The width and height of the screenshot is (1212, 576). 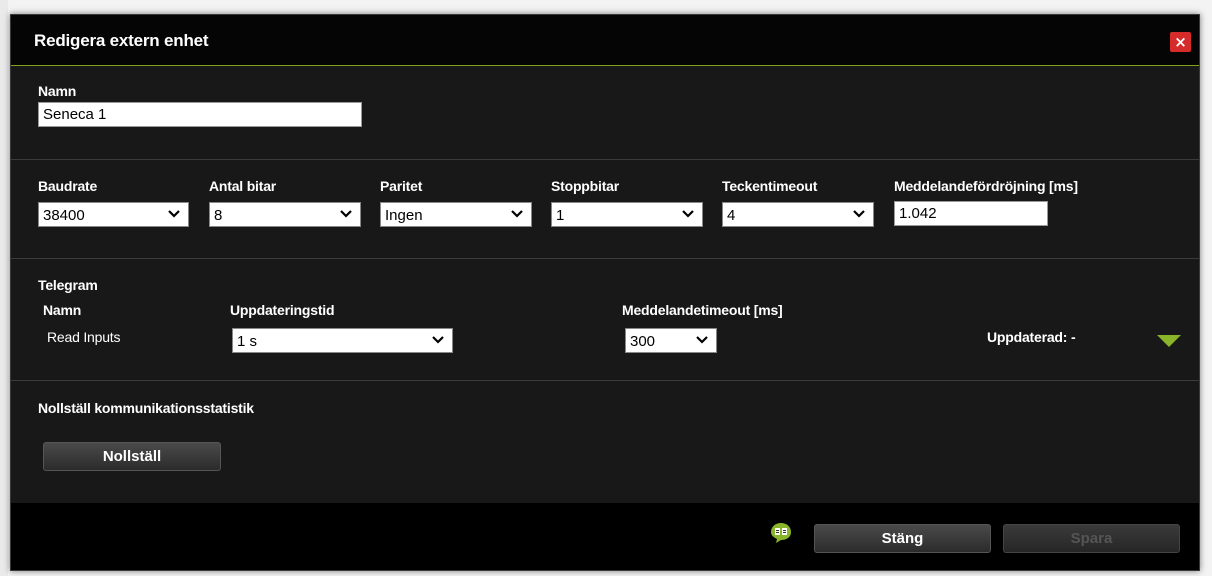 What do you see at coordinates (986, 186) in the screenshot?
I see `msg-delay-label: Meddelandefördröjning [ms]` at bounding box center [986, 186].